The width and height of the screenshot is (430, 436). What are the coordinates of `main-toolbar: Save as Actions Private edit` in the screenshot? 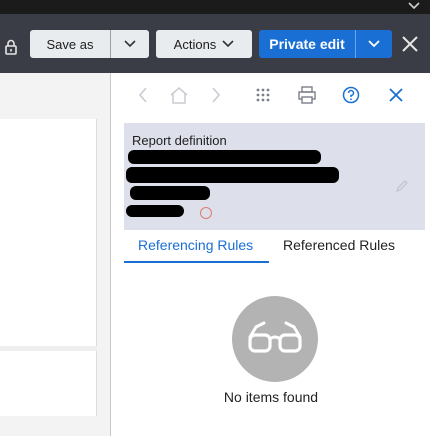 It's located at (215, 43).